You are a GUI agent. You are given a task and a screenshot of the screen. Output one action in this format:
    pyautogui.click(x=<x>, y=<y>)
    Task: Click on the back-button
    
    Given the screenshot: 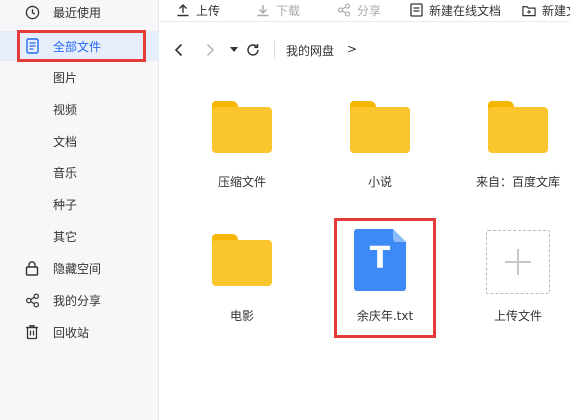 What is the action you would take?
    pyautogui.click(x=179, y=50)
    